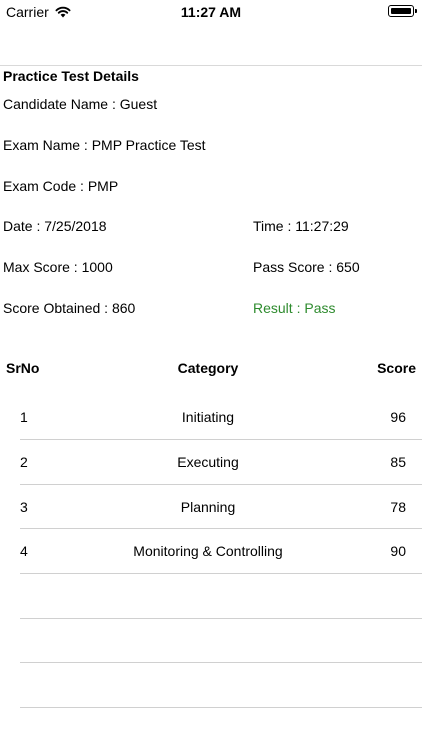  I want to click on battery-icon, so click(402, 11).